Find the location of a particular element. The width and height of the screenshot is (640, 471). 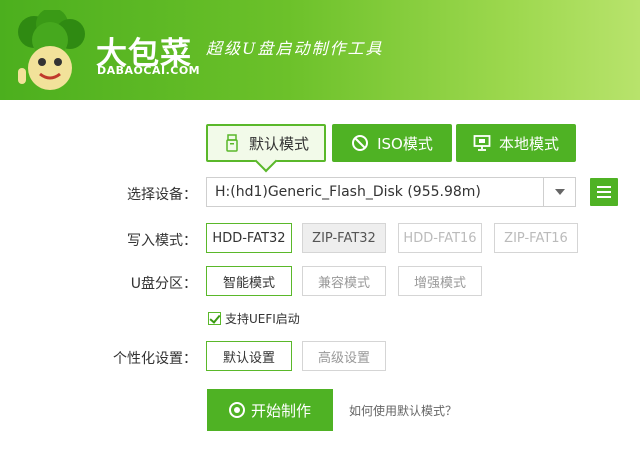

hamburger-icon is located at coordinates (604, 187).